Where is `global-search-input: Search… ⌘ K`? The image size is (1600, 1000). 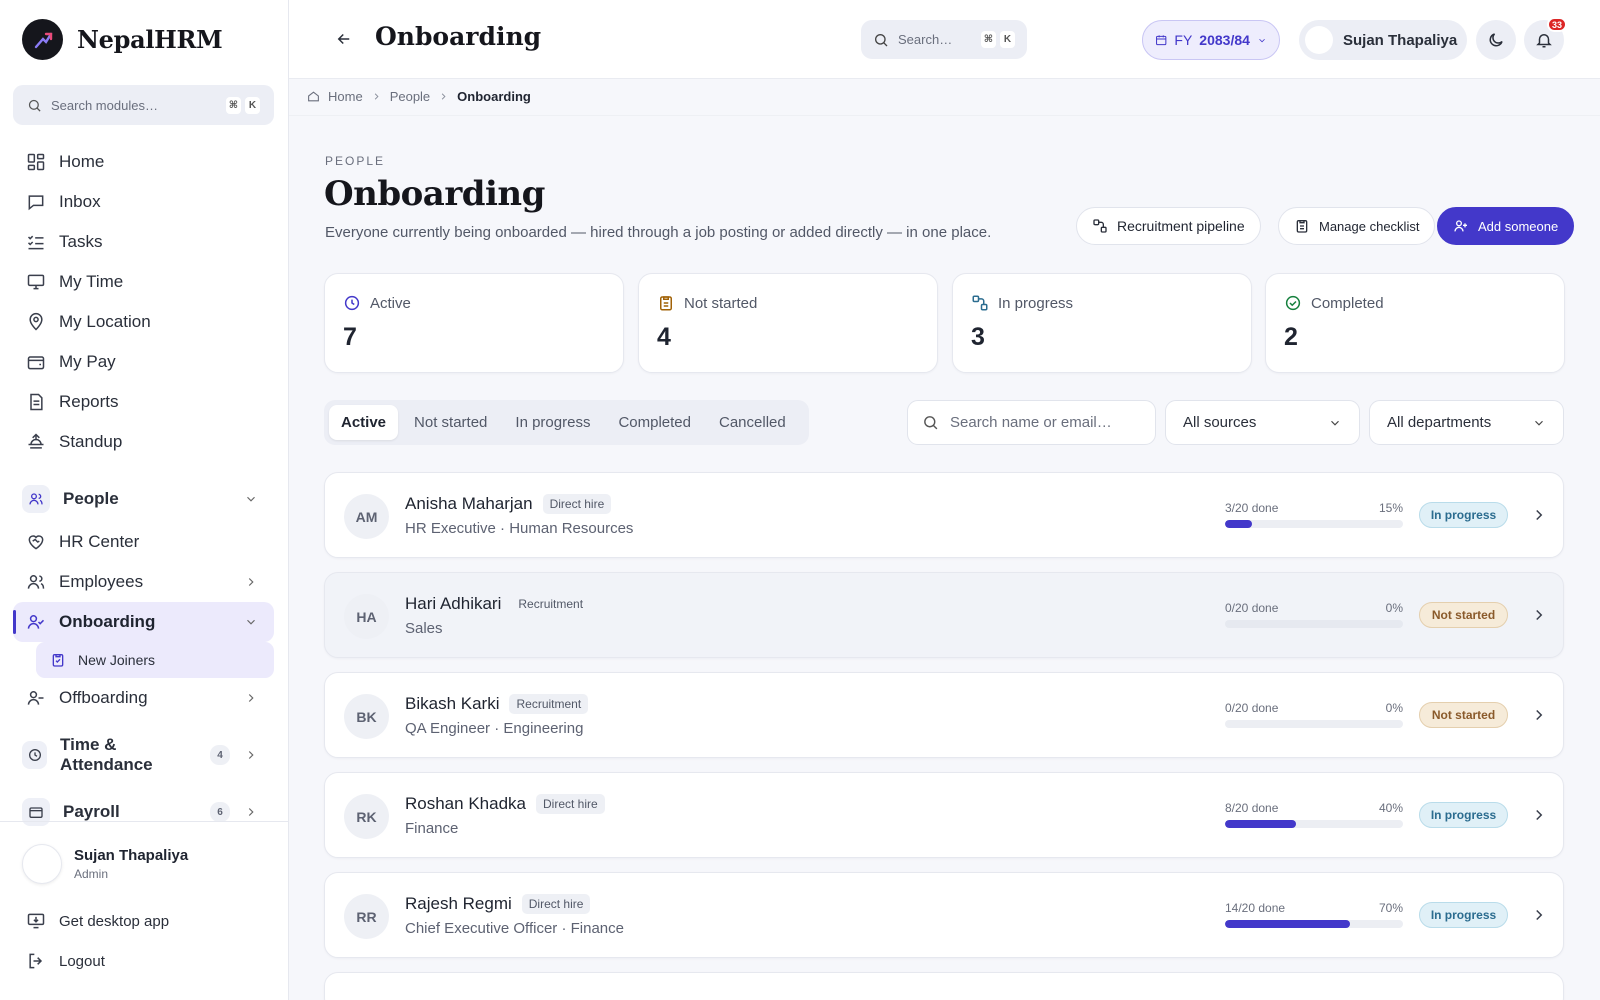 global-search-input: Search… ⌘ K is located at coordinates (944, 39).